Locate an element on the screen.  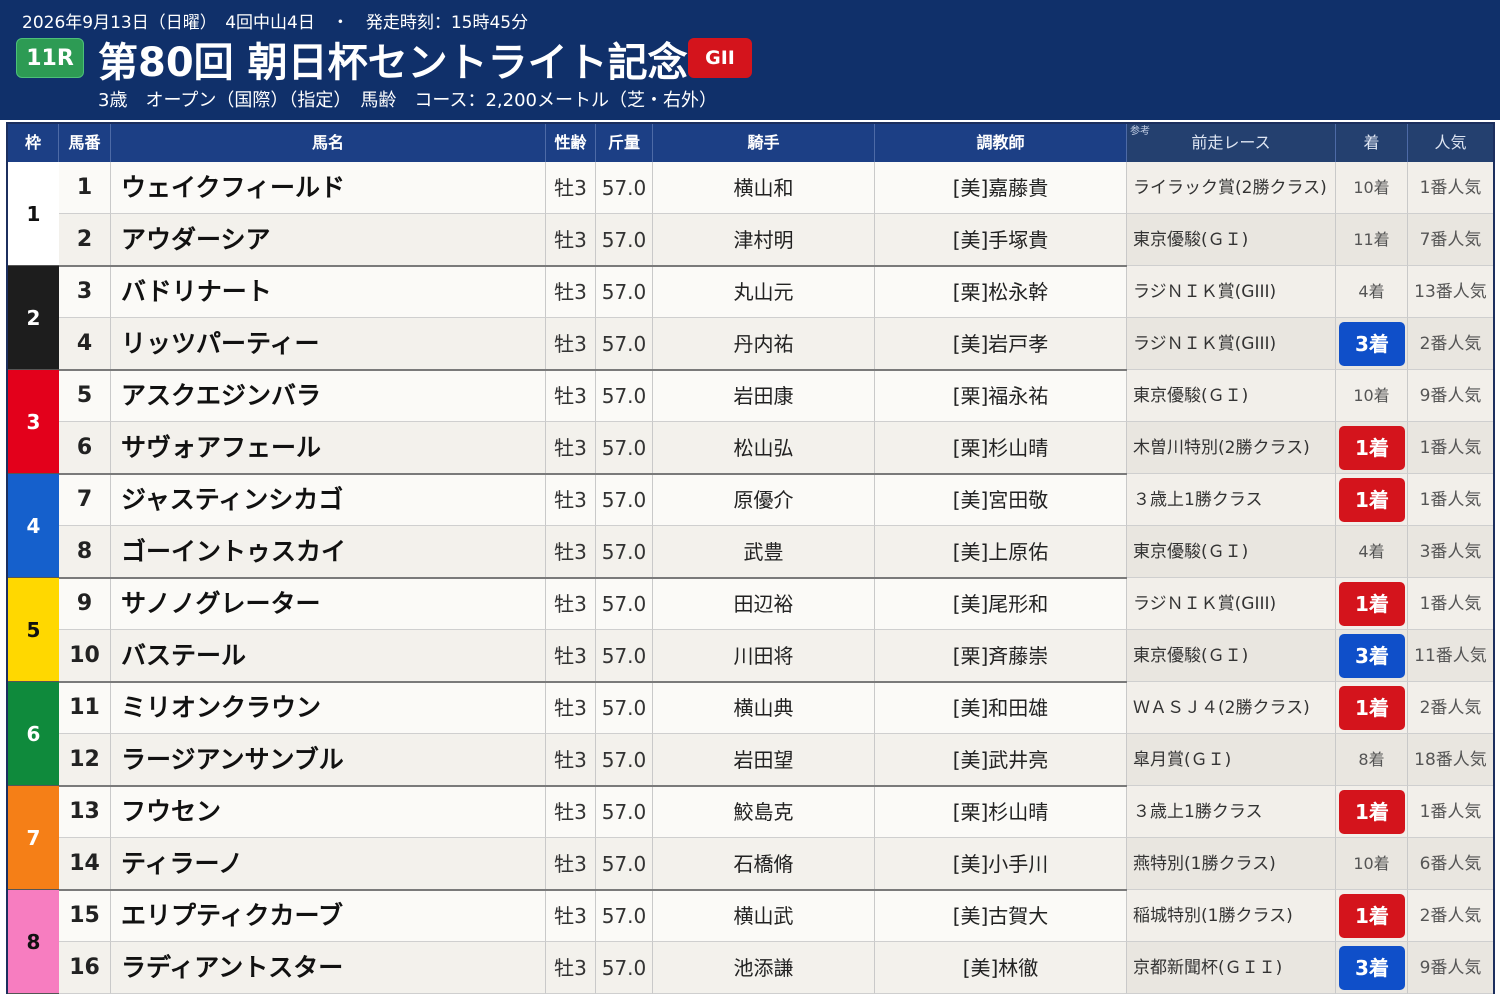
table-row: 5 アスクエジンバラ 牡3 57.0 岩田康 [栗]福永祐 東京優駿(ＧＩ) 10着 9番人気 is located at coordinates (750, 396).